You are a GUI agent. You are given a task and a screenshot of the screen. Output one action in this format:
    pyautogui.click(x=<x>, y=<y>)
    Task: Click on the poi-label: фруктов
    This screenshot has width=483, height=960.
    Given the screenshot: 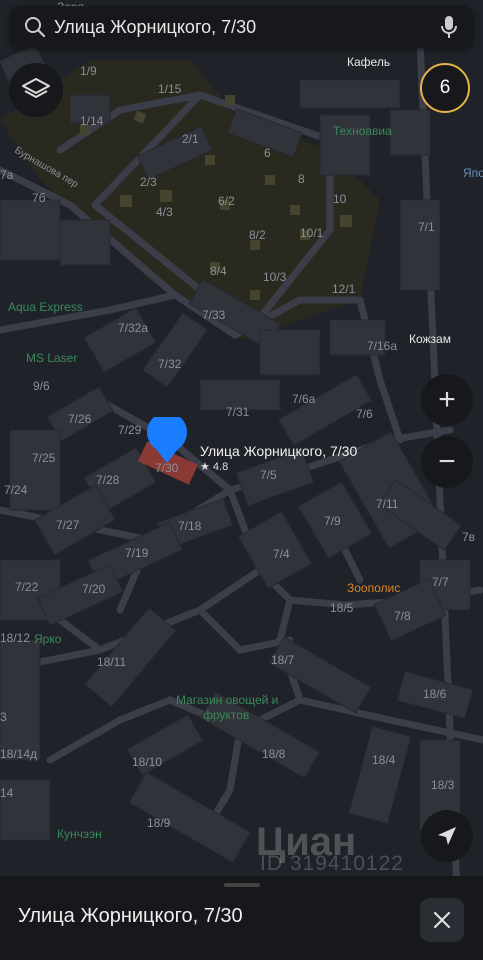 What is the action you would take?
    pyautogui.click(x=226, y=715)
    